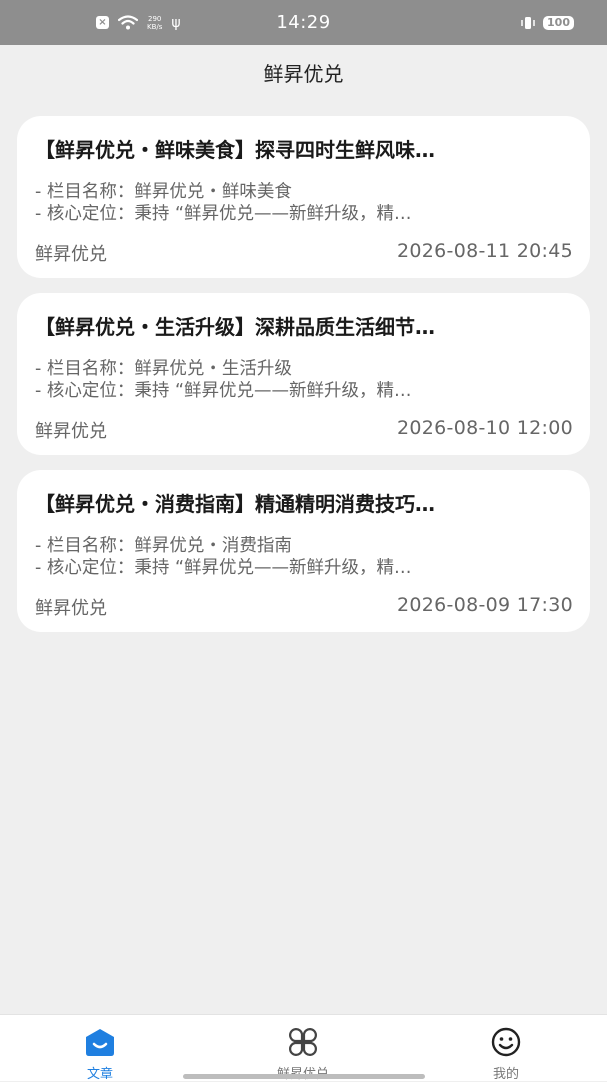  I want to click on status-bar: × 290 KB/s ψ 14:29 100, so click(303, 22).